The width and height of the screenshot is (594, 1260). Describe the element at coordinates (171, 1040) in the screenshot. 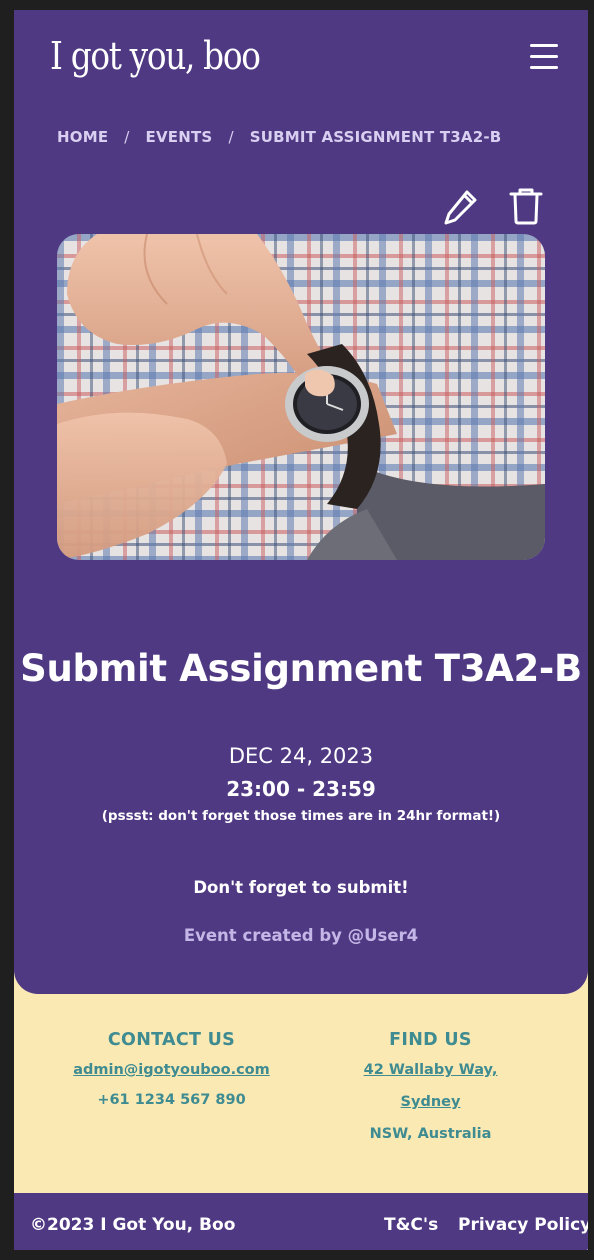

I see `contact-heading: CONTACT US` at that location.